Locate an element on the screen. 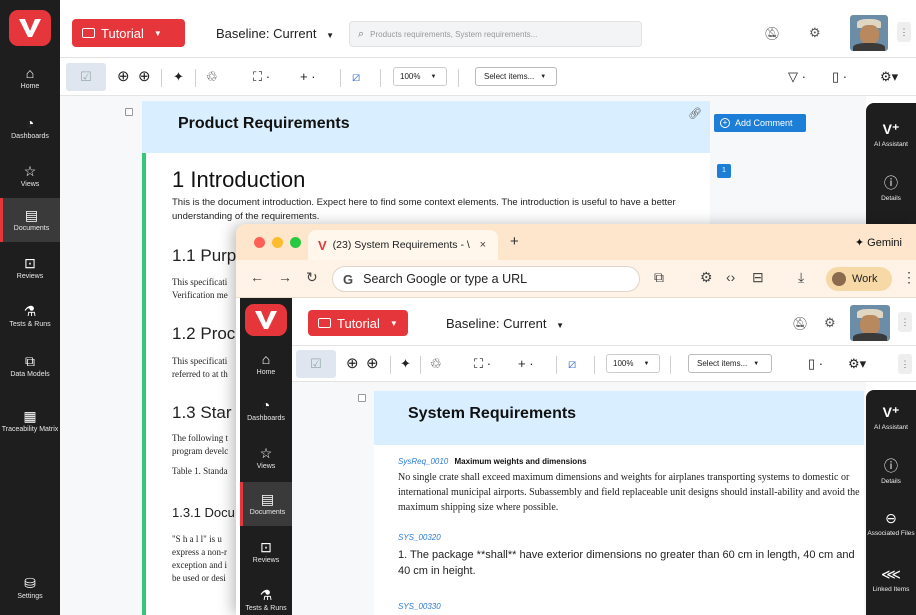 The height and width of the screenshot is (615, 916). extensions-icon: ⧉ is located at coordinates (659, 277).